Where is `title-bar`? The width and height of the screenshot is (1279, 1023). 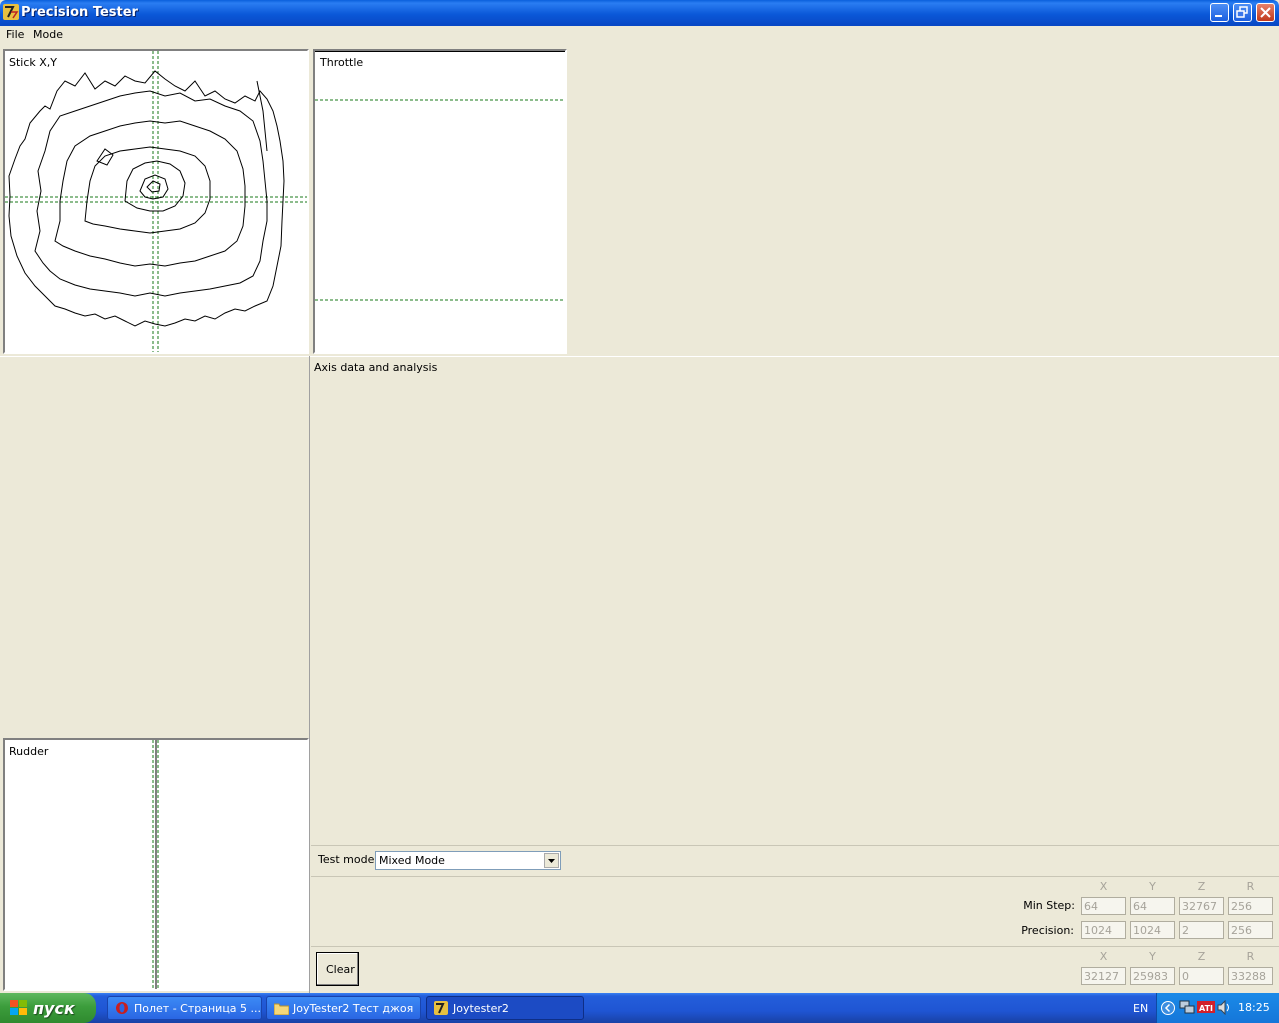 title-bar is located at coordinates (639, 13).